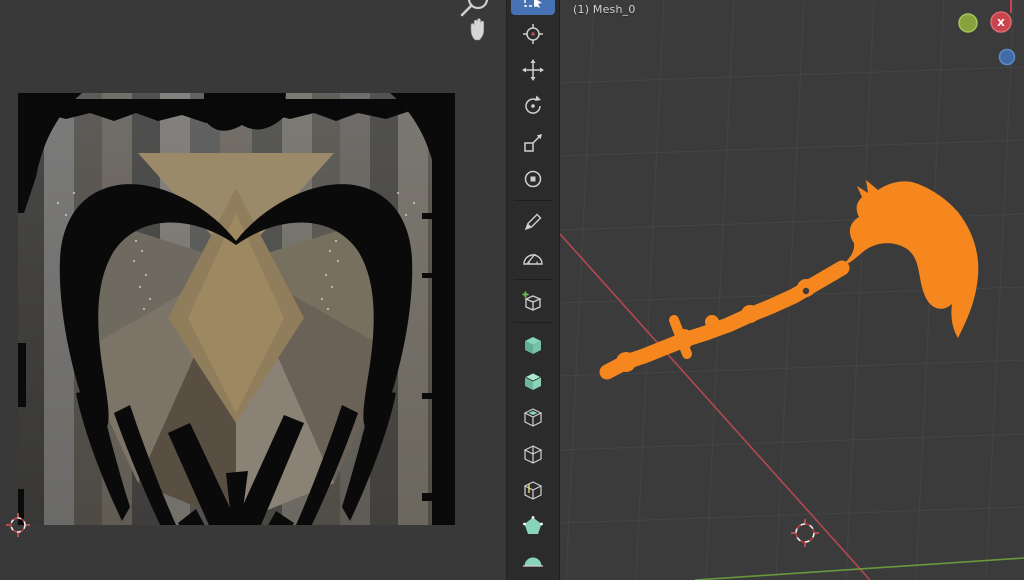 This screenshot has height=580, width=1024. I want to click on cube-wire-icon, so click(533, 454).